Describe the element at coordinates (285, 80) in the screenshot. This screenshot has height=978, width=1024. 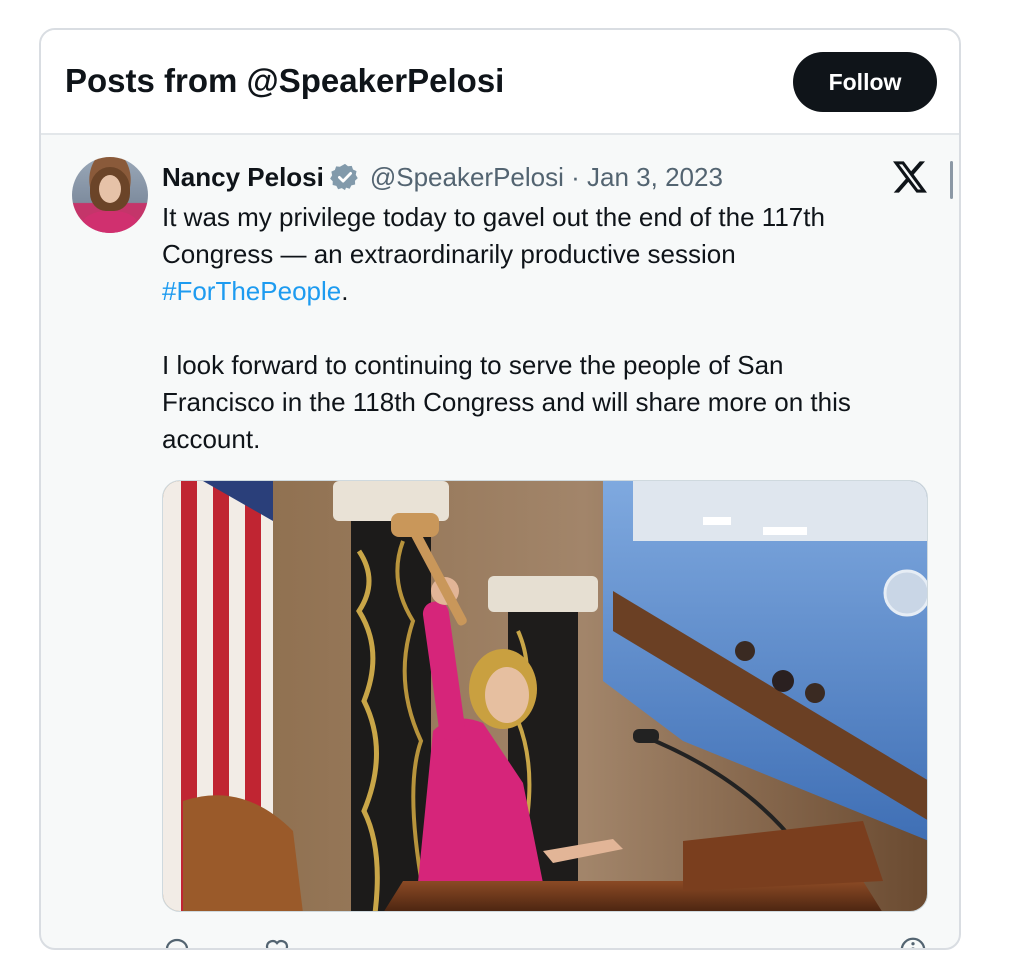
I see `timeline-title: Posts from @SpeakerPelosi` at that location.